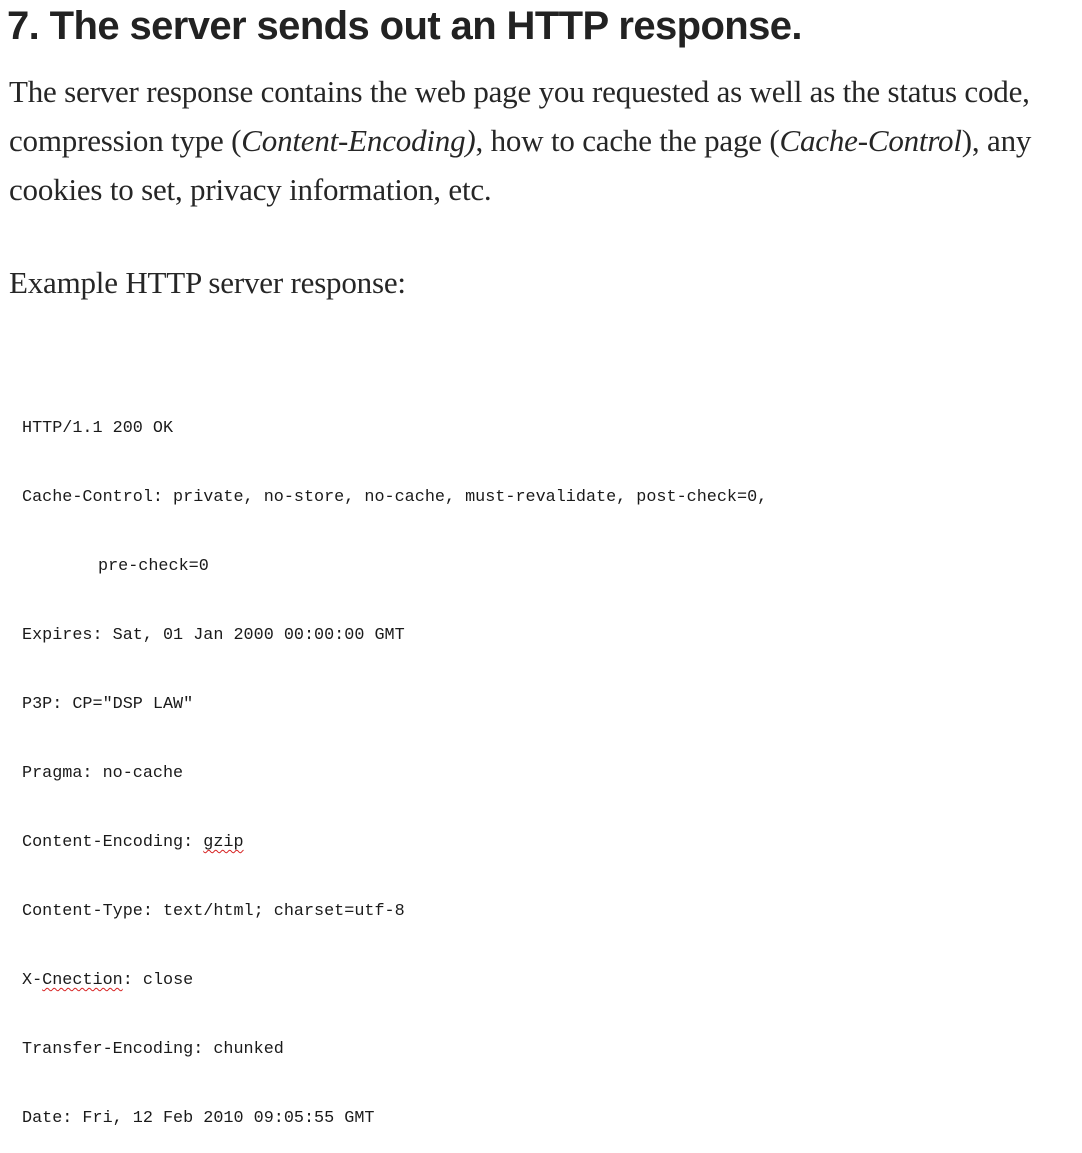 This screenshot has width=1082, height=1153. I want to click on paragraph-text-2: , how to cache the page (, so click(627, 140).